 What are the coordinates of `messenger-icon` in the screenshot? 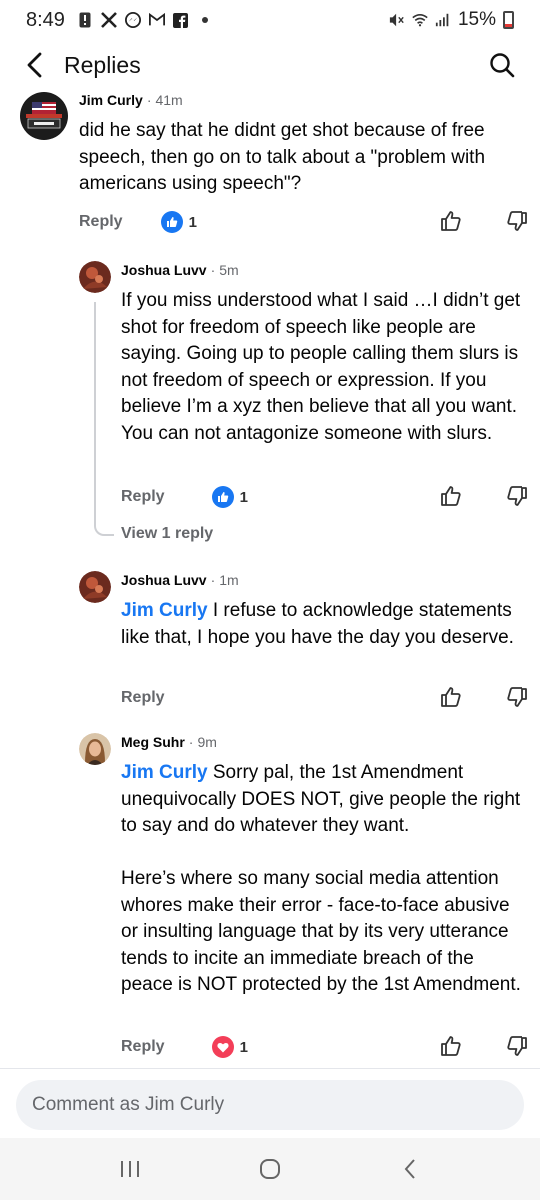 It's located at (132, 20).